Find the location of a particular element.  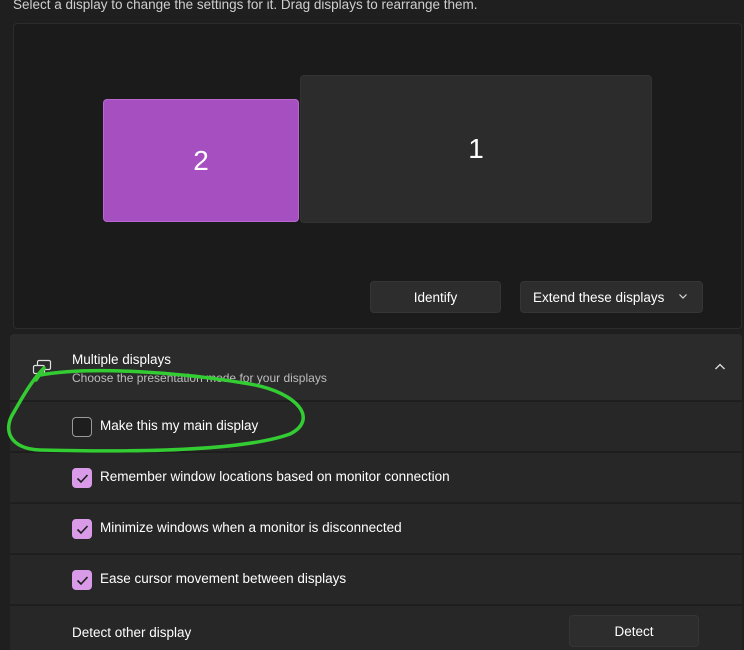

remember-window-locations-checkbox is located at coordinates (82, 478).